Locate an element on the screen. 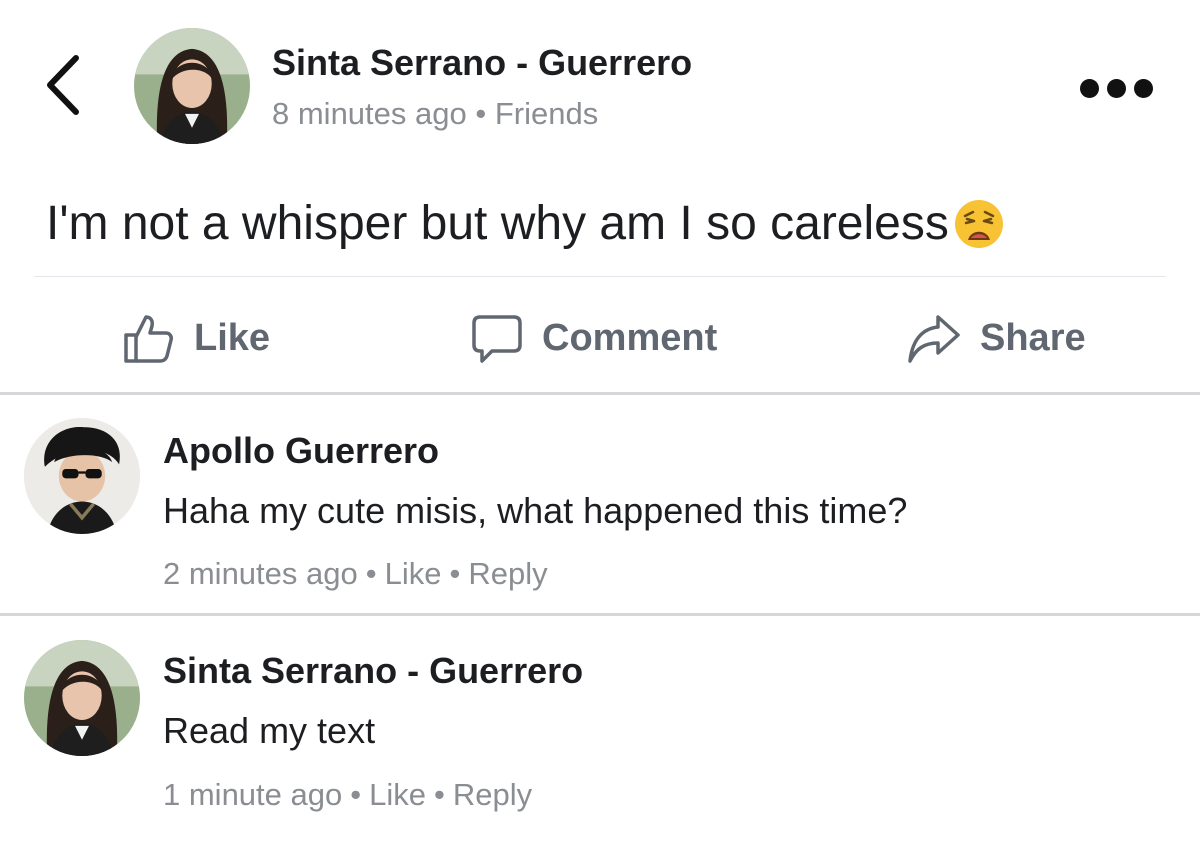  like-button: Like is located at coordinates (196, 338).